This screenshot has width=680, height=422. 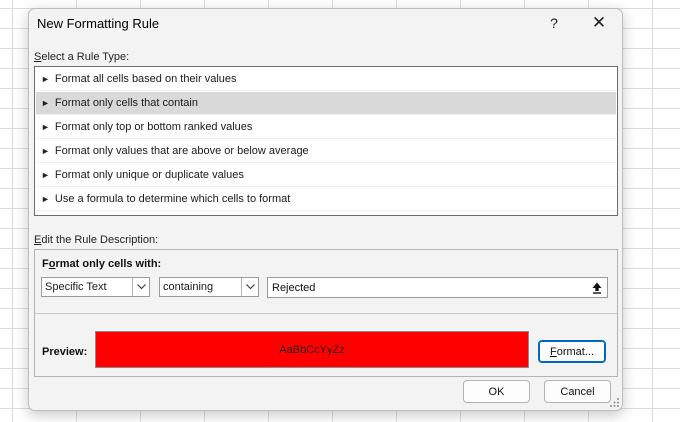 I want to click on upload-arrow-icon, so click(x=597, y=288).